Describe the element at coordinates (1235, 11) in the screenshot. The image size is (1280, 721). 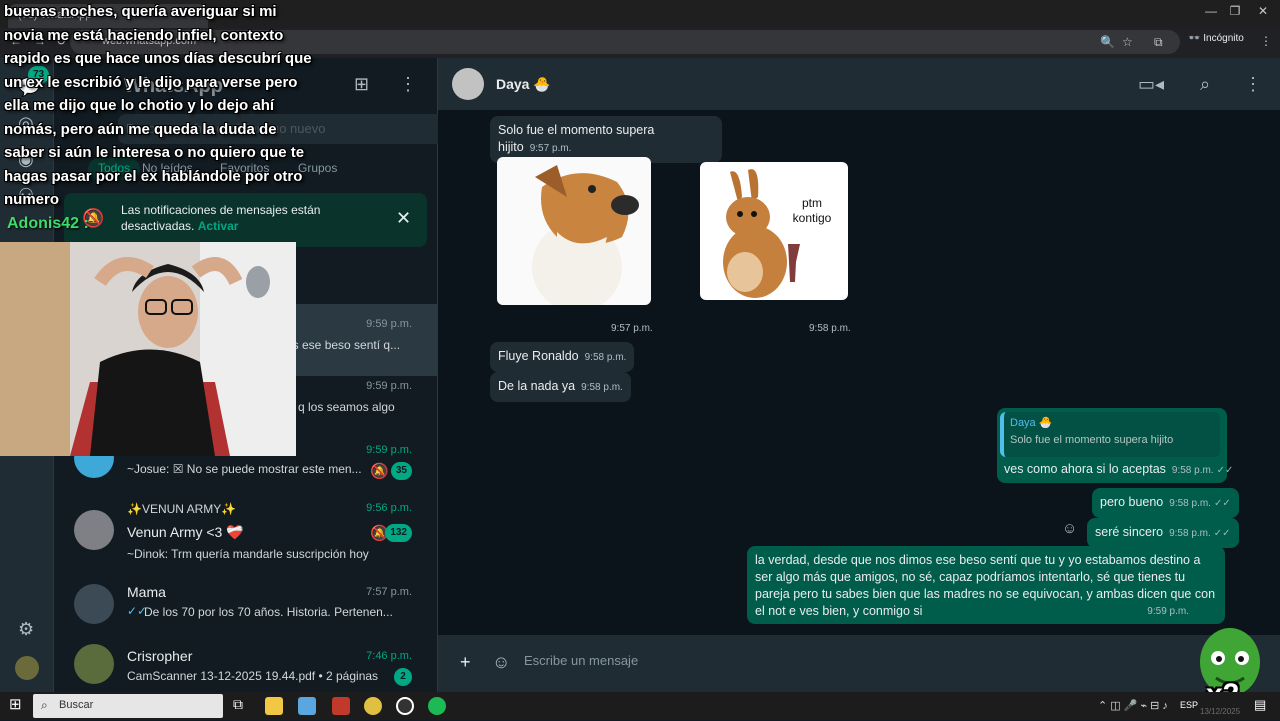
I see `maximize-icon: ❐` at that location.